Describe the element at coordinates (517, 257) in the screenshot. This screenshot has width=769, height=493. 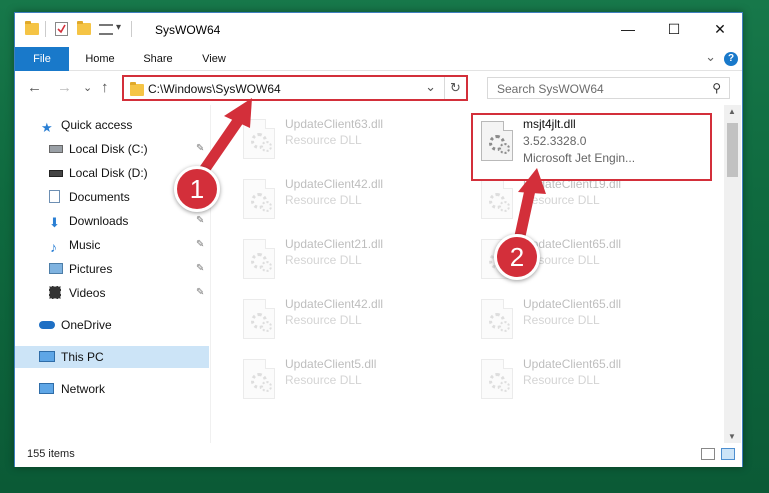
I see `callout-badge-2: 2` at that location.